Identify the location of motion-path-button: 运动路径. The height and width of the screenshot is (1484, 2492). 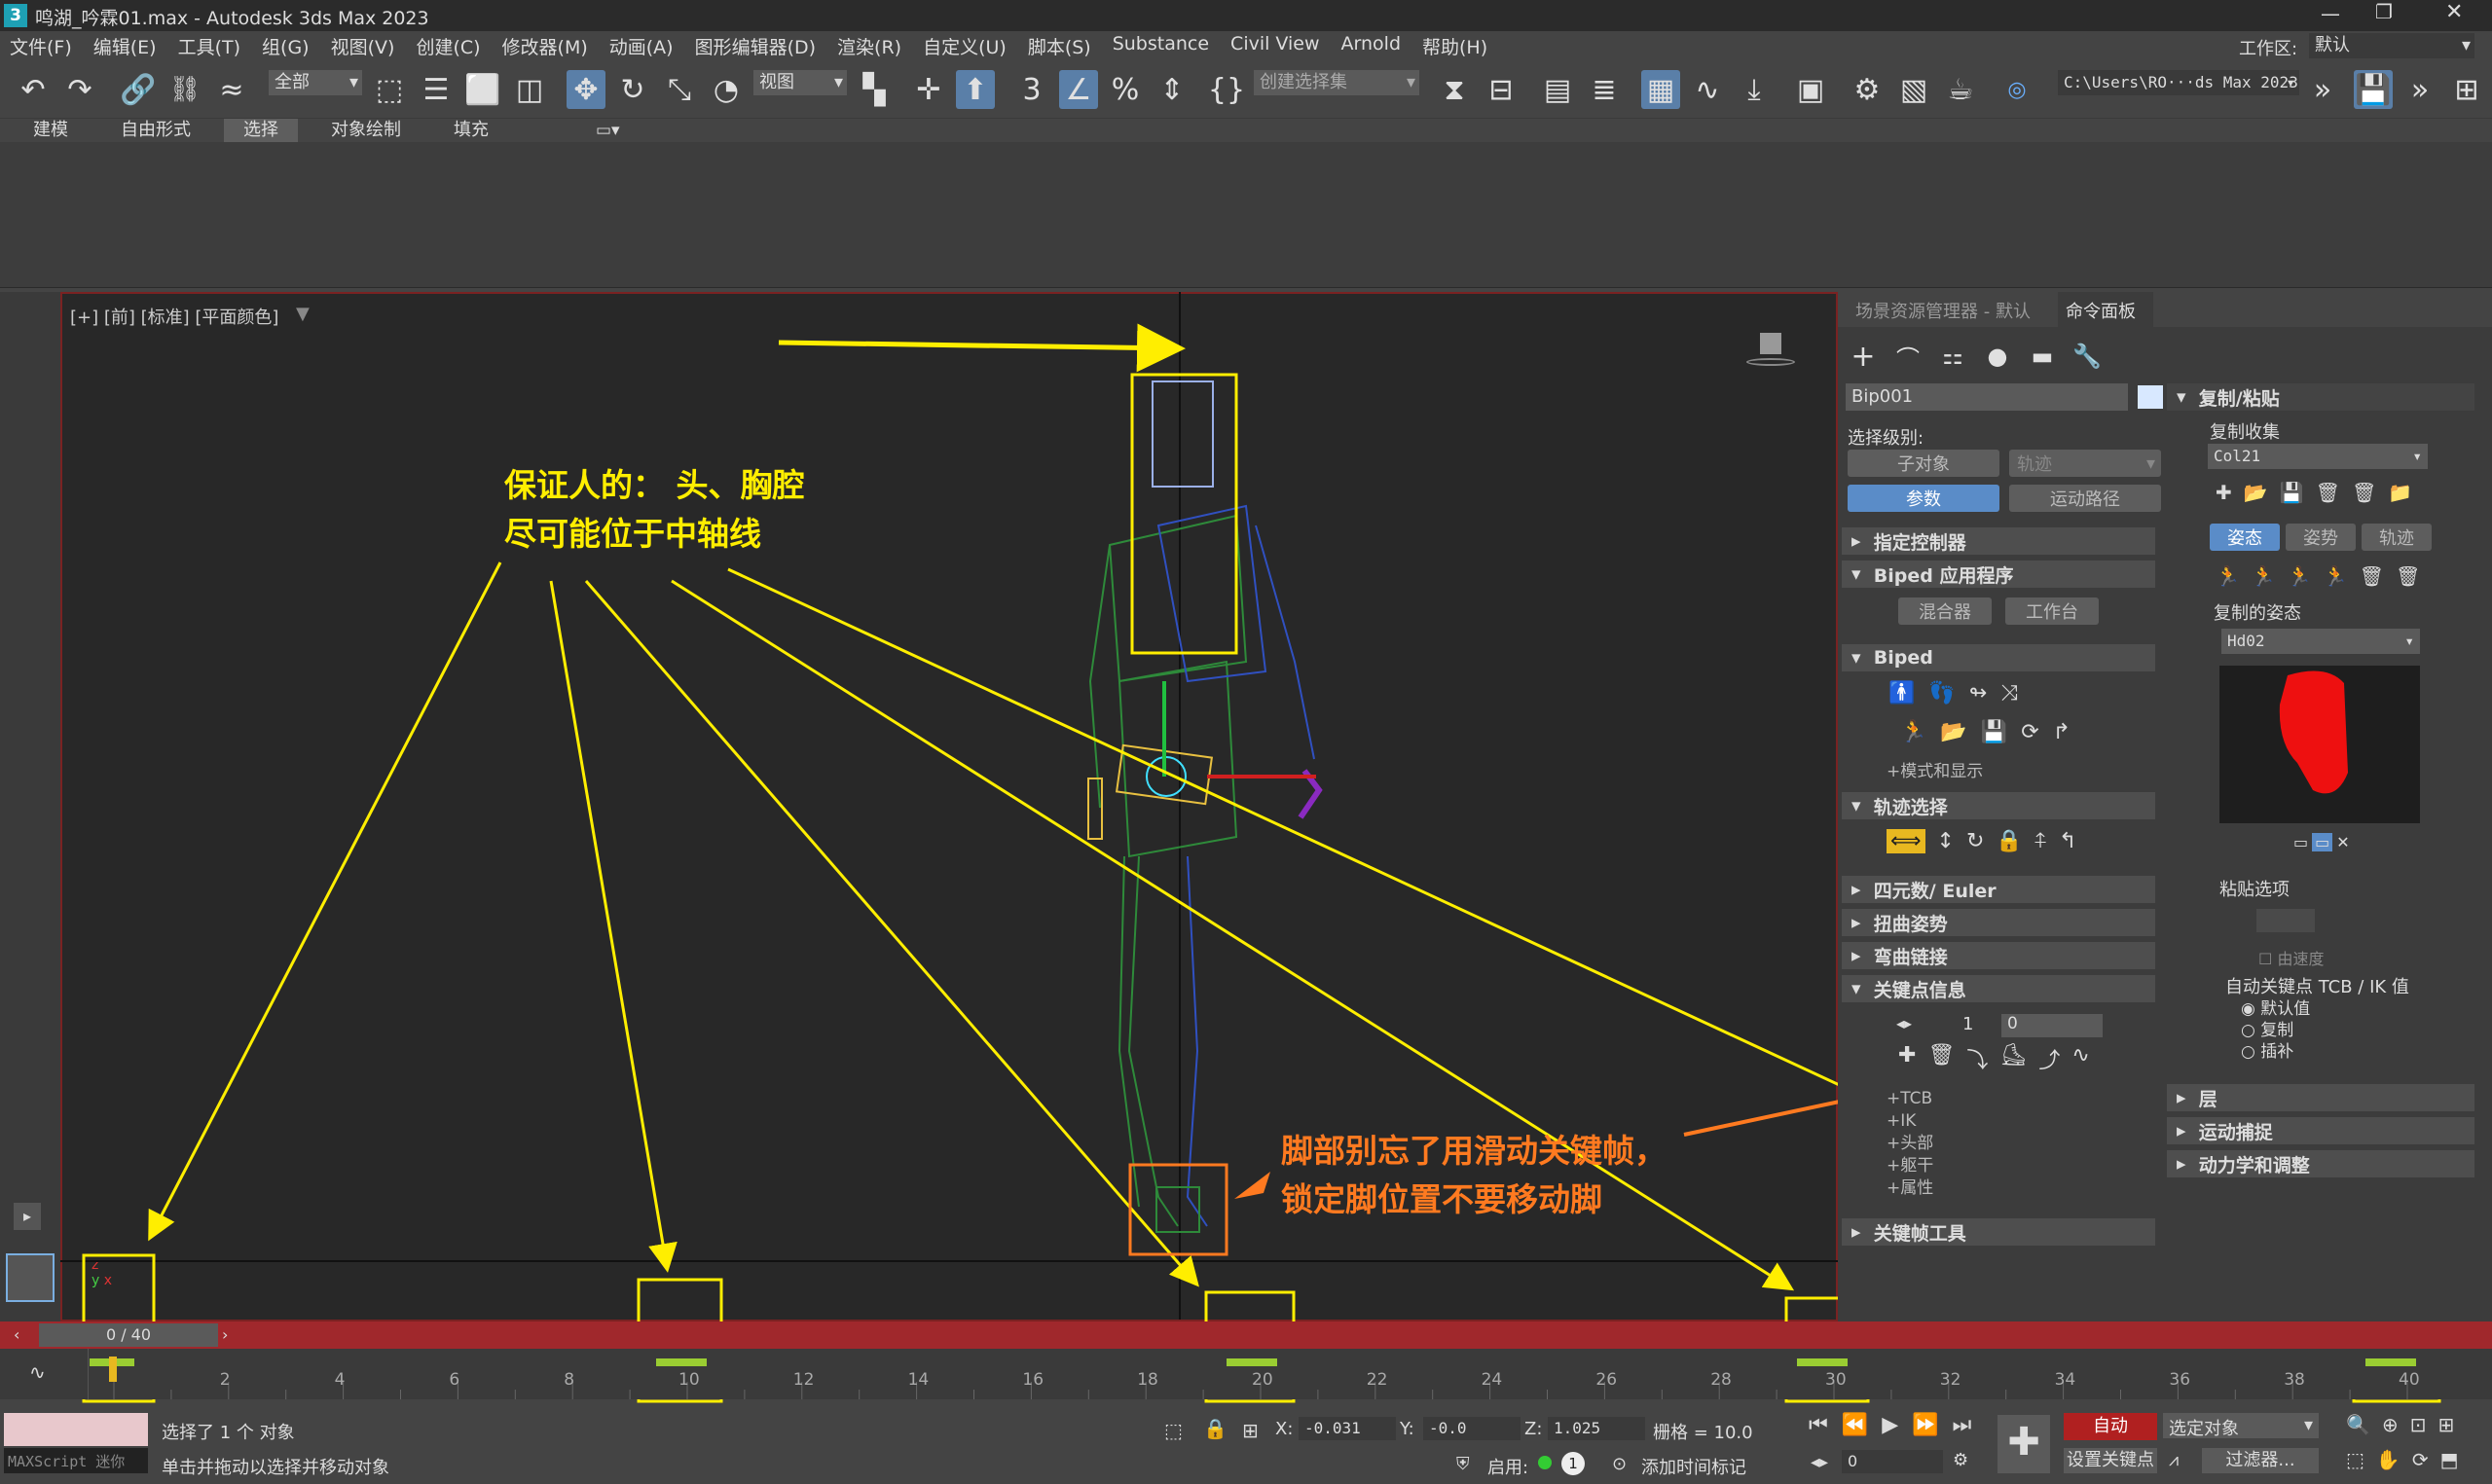
(2085, 498).